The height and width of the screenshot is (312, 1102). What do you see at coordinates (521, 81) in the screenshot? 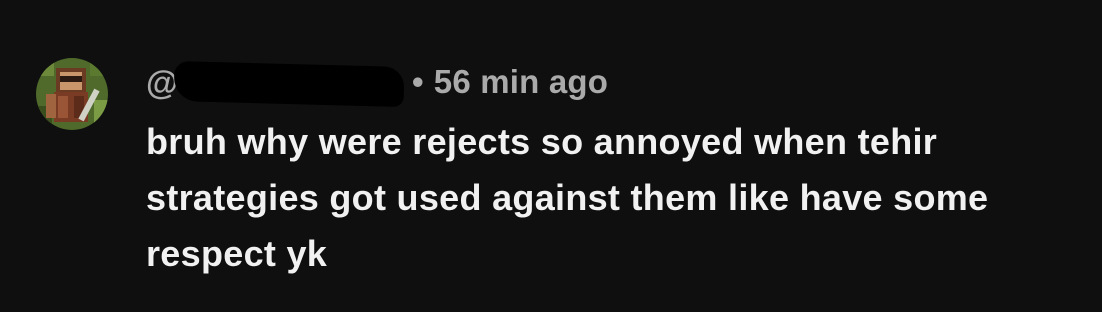
I see `comment-timestamp: 56 min ago` at bounding box center [521, 81].